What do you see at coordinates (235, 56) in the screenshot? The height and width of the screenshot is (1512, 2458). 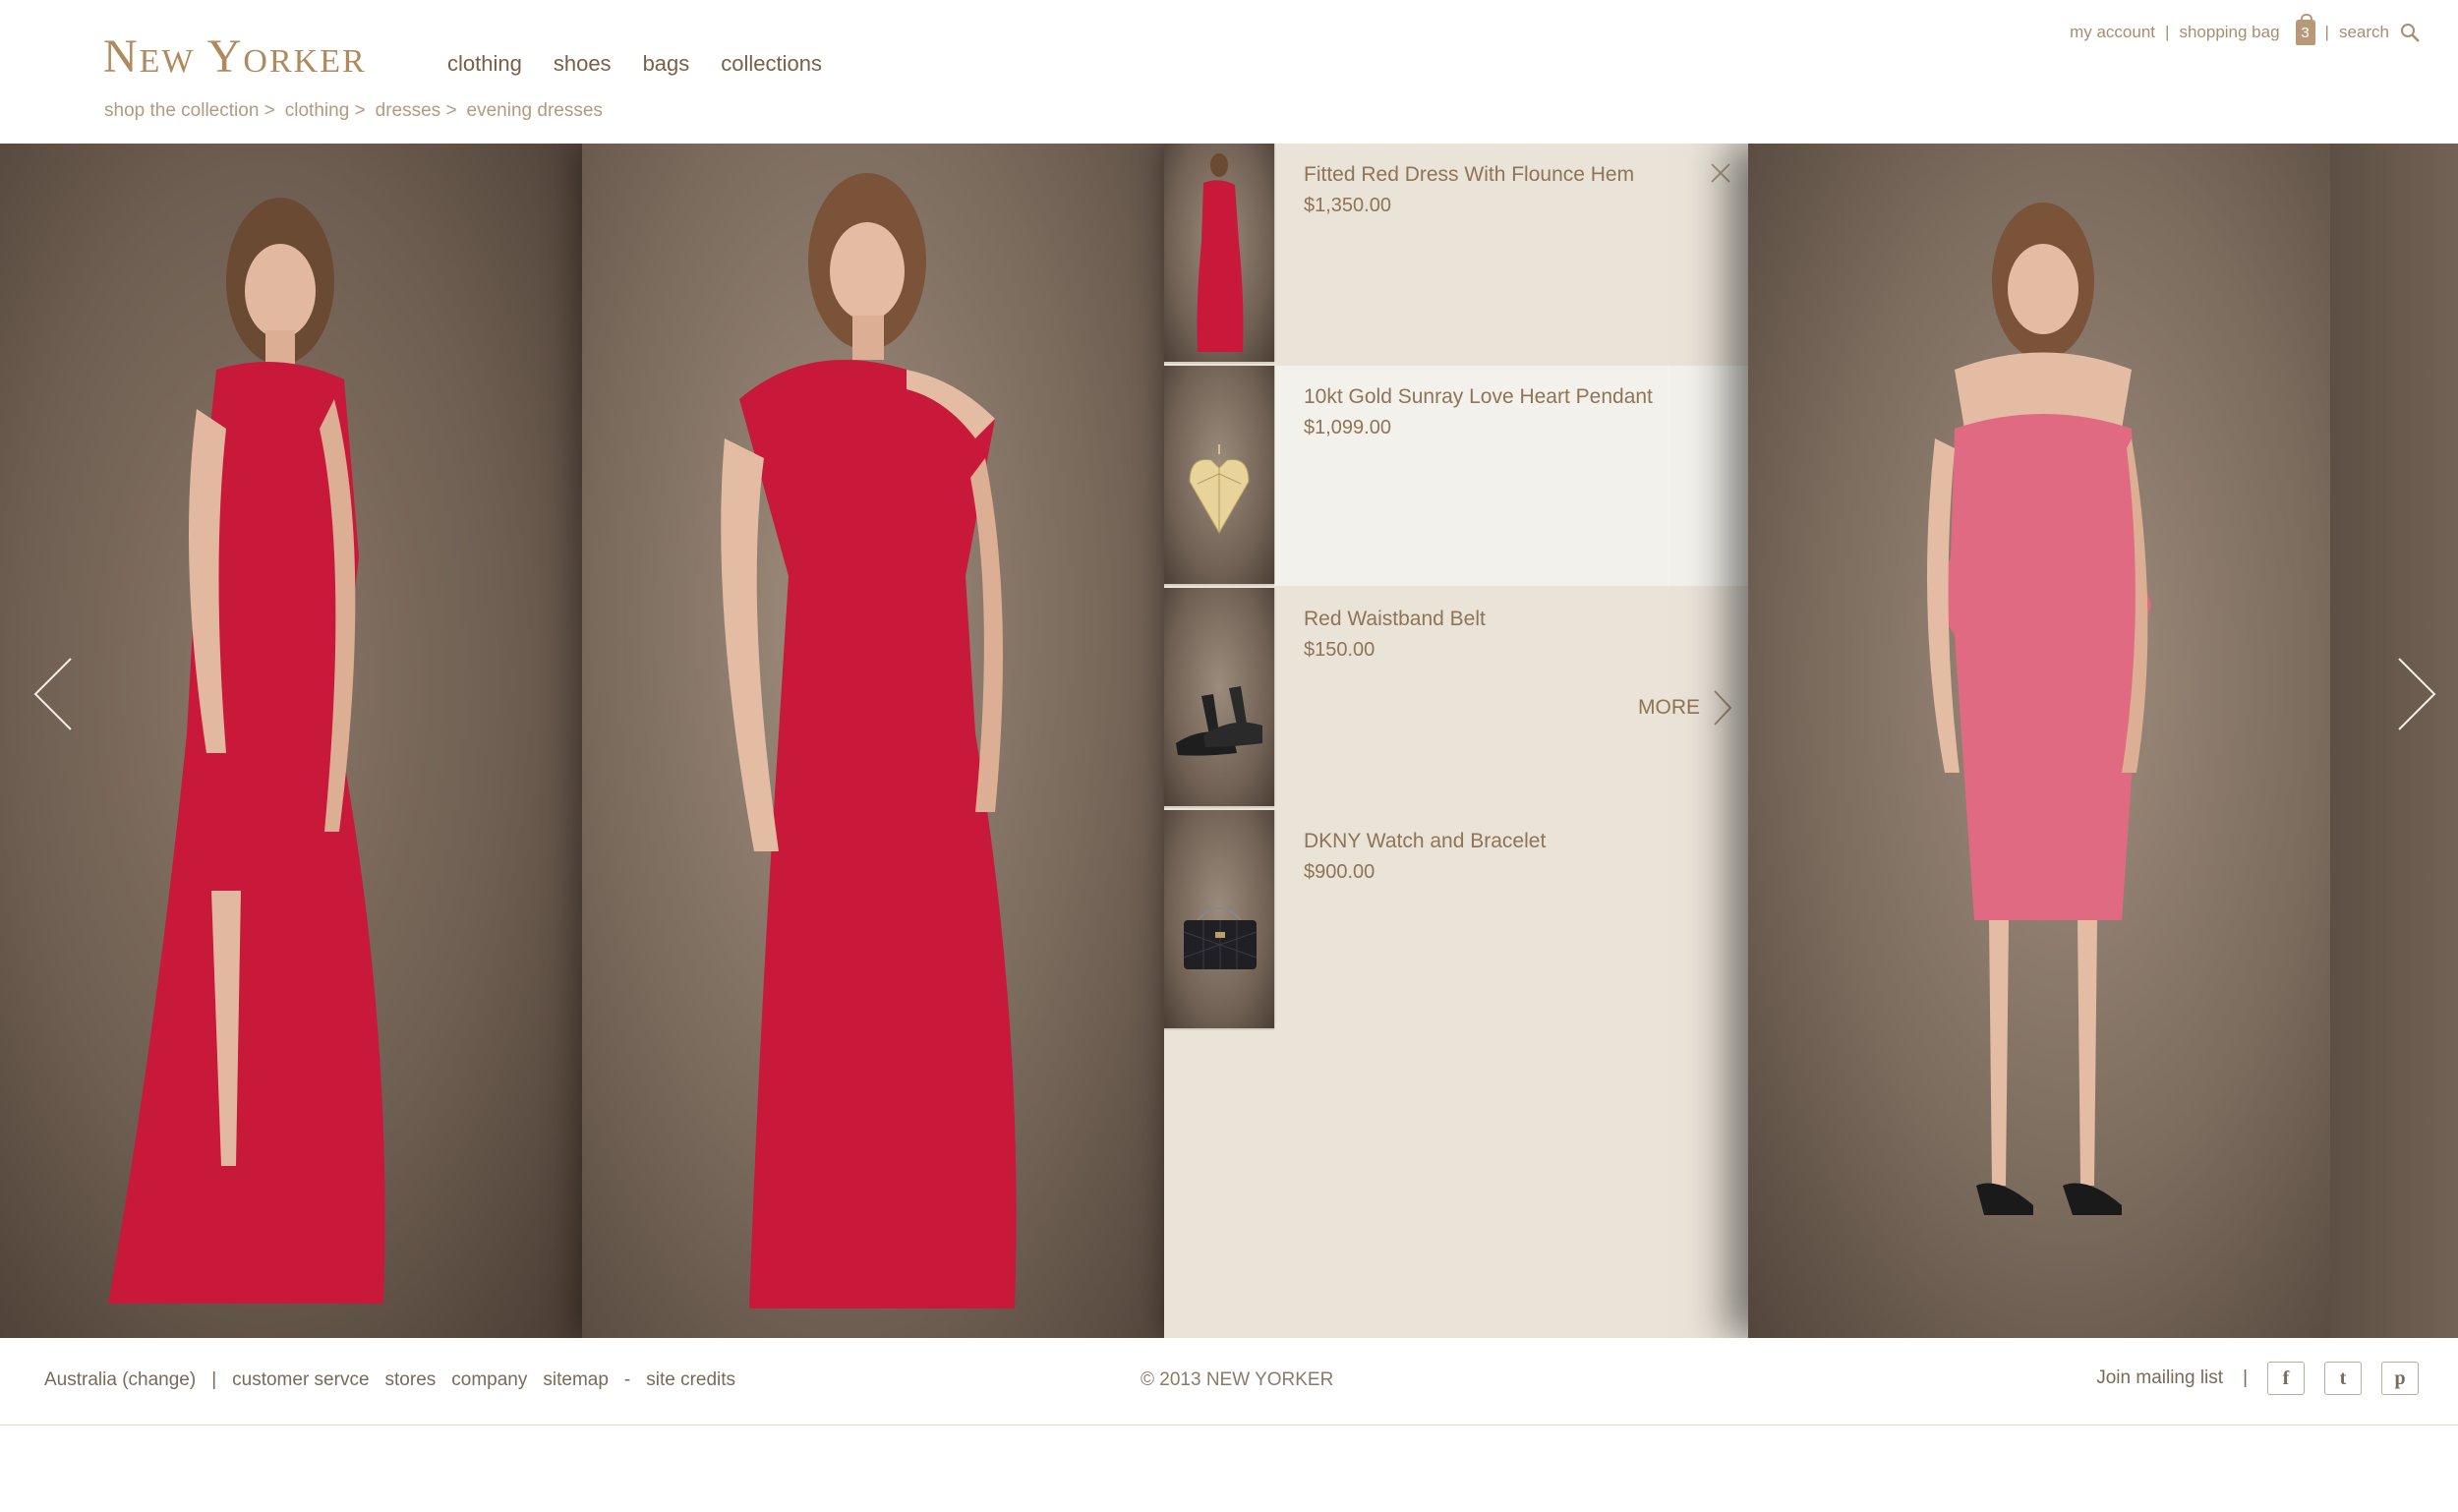 I see `site-logo: New Yorker` at bounding box center [235, 56].